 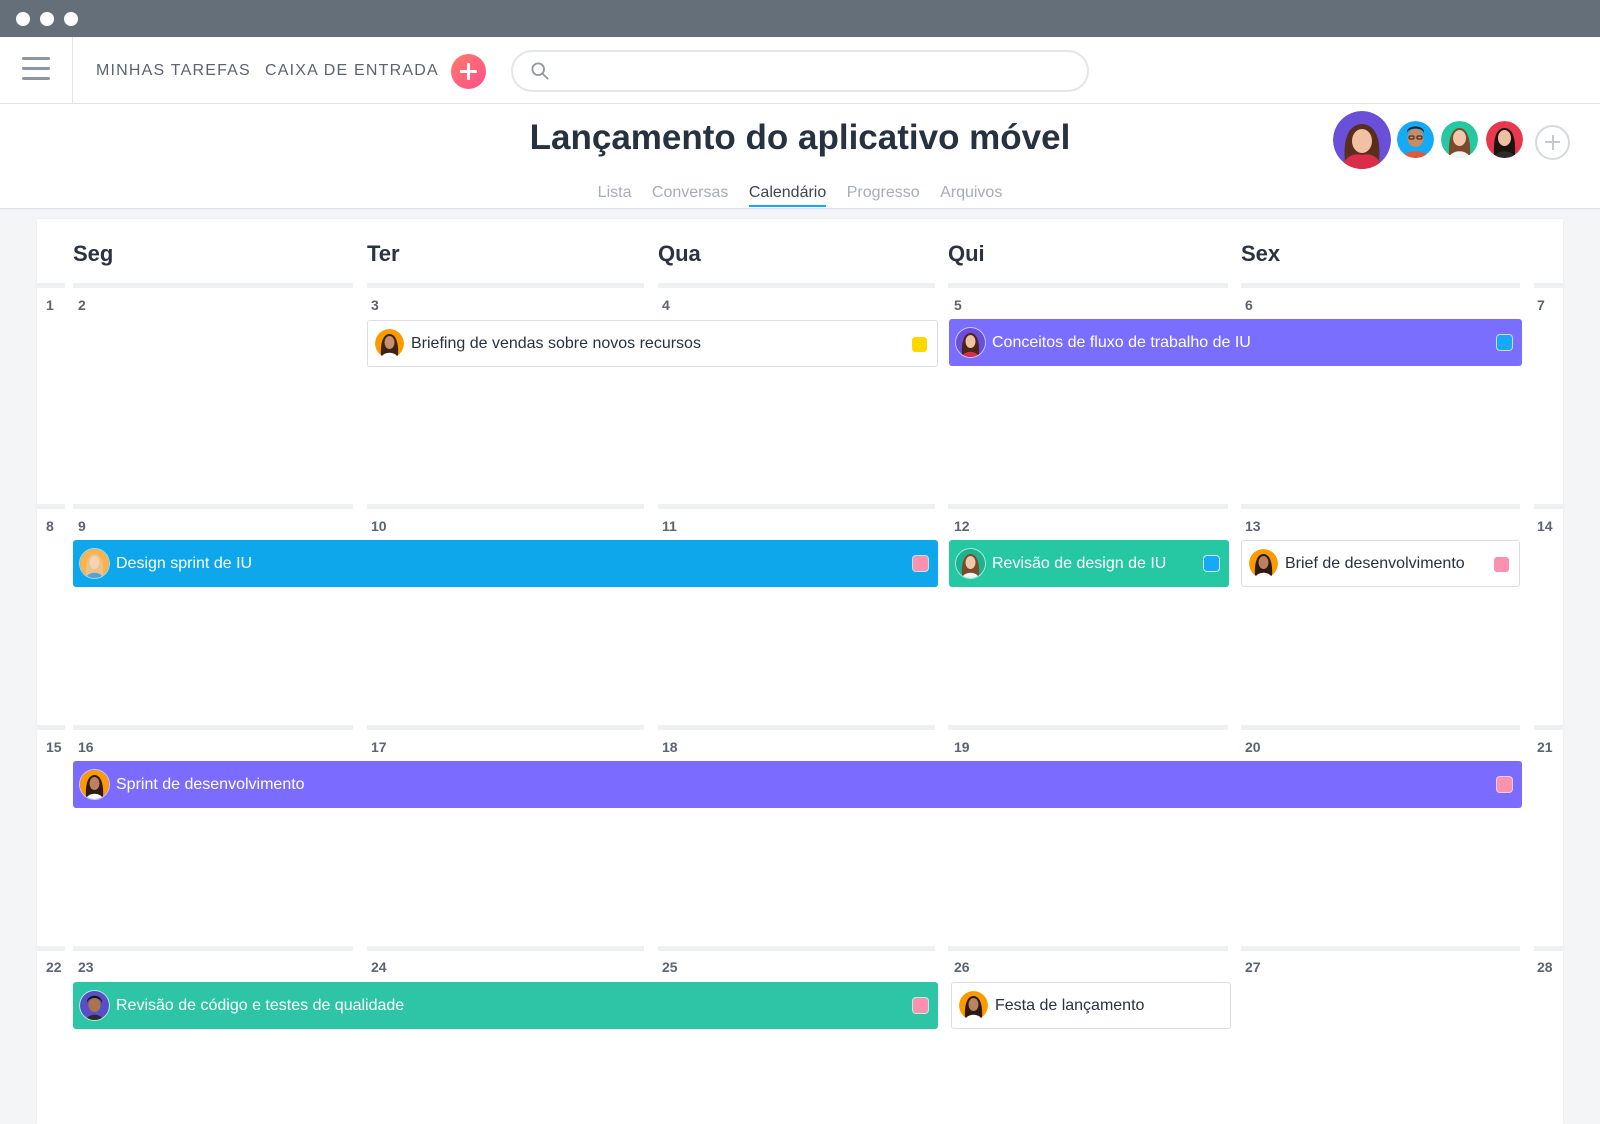 I want to click on day-number: 5, so click(x=958, y=305).